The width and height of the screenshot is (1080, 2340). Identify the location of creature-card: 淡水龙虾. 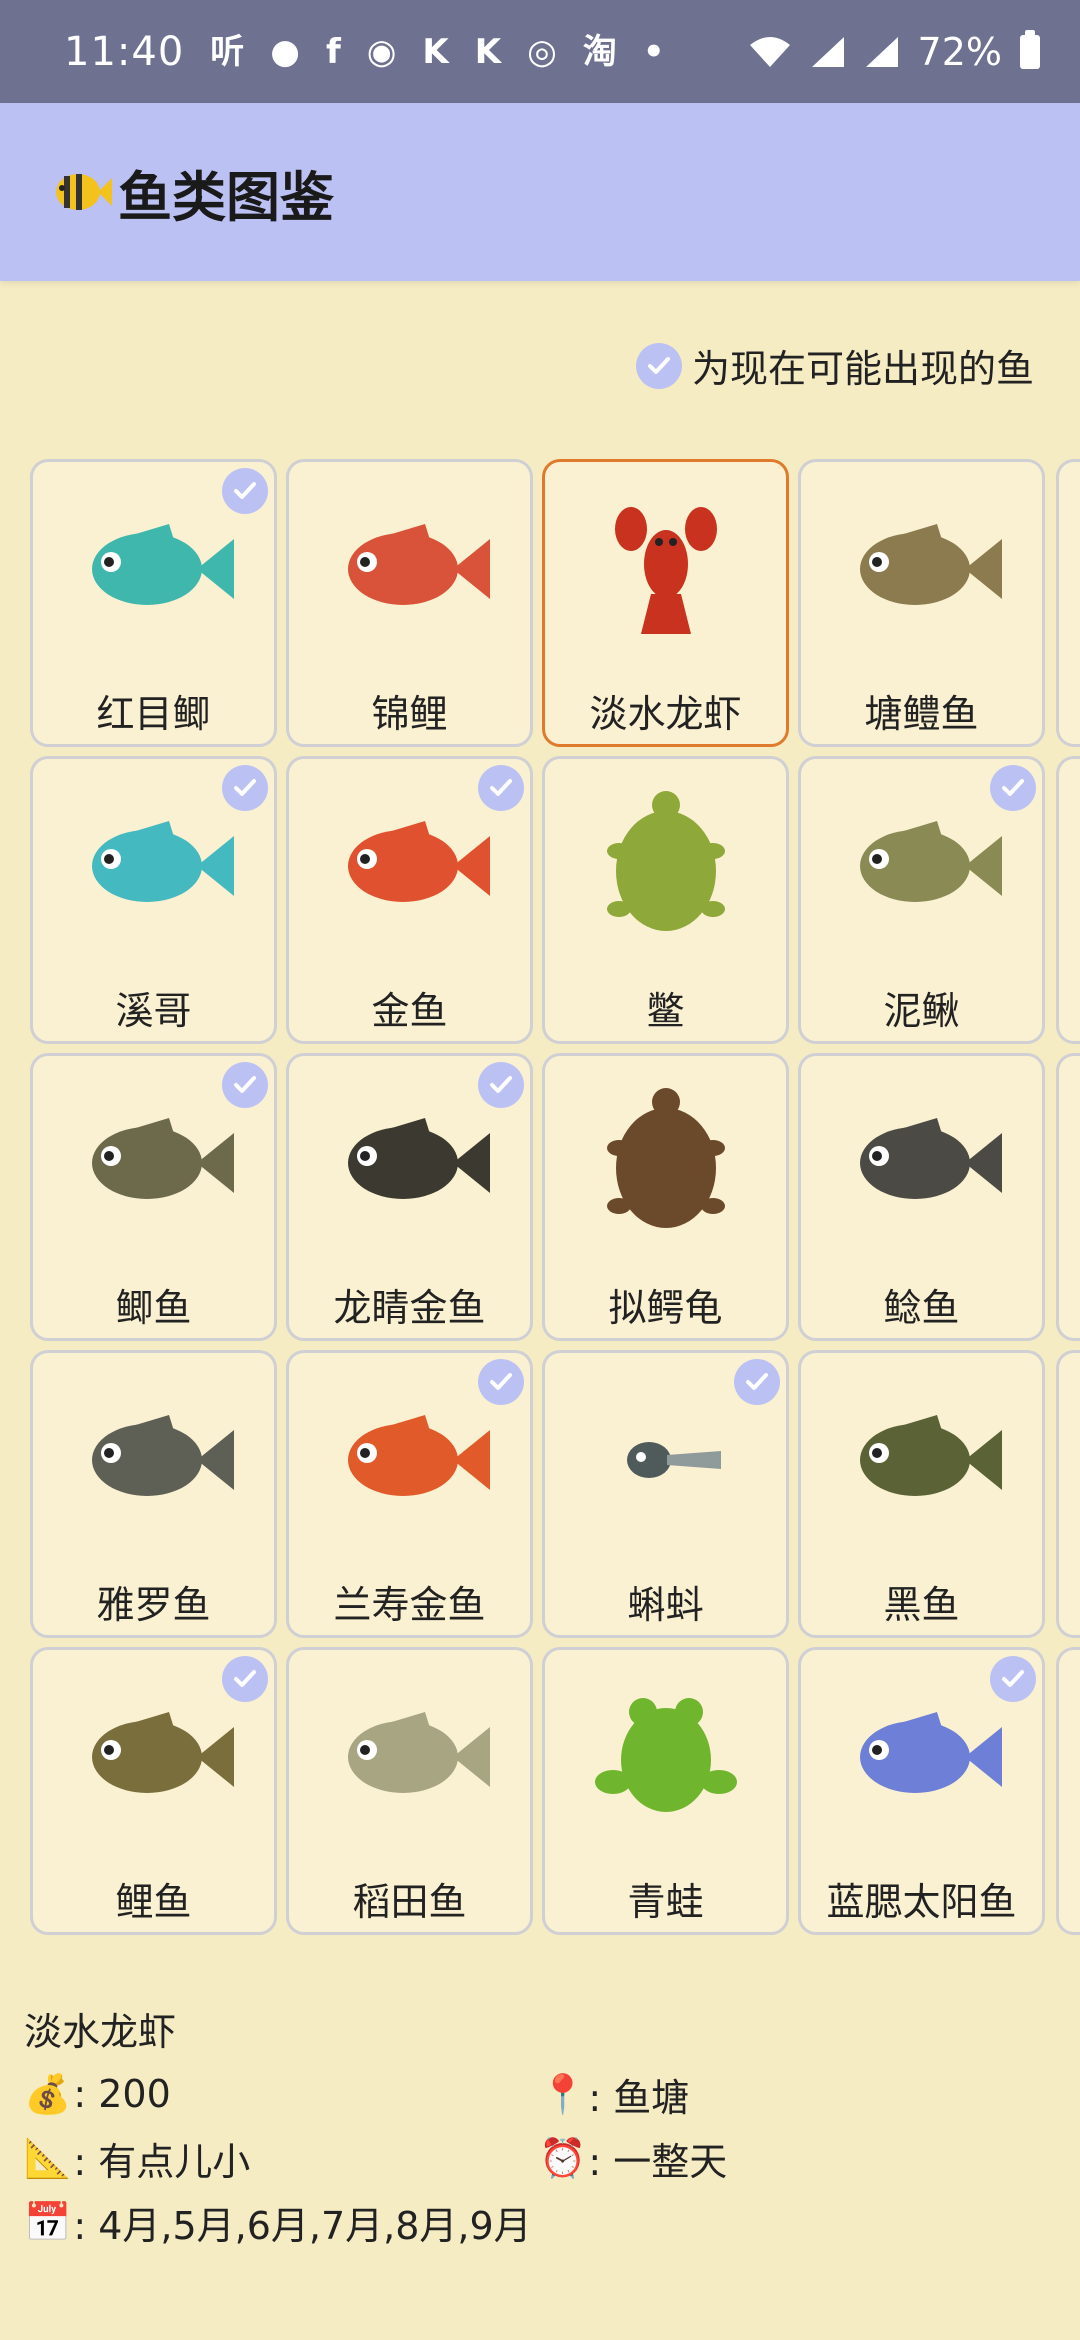
(665, 603).